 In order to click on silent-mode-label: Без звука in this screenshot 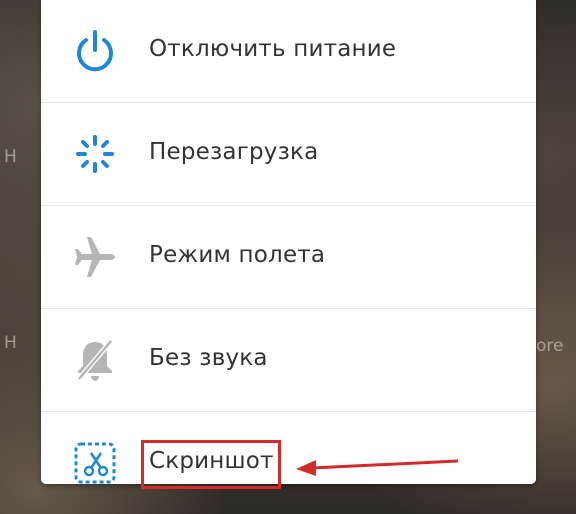, I will do `click(208, 358)`.